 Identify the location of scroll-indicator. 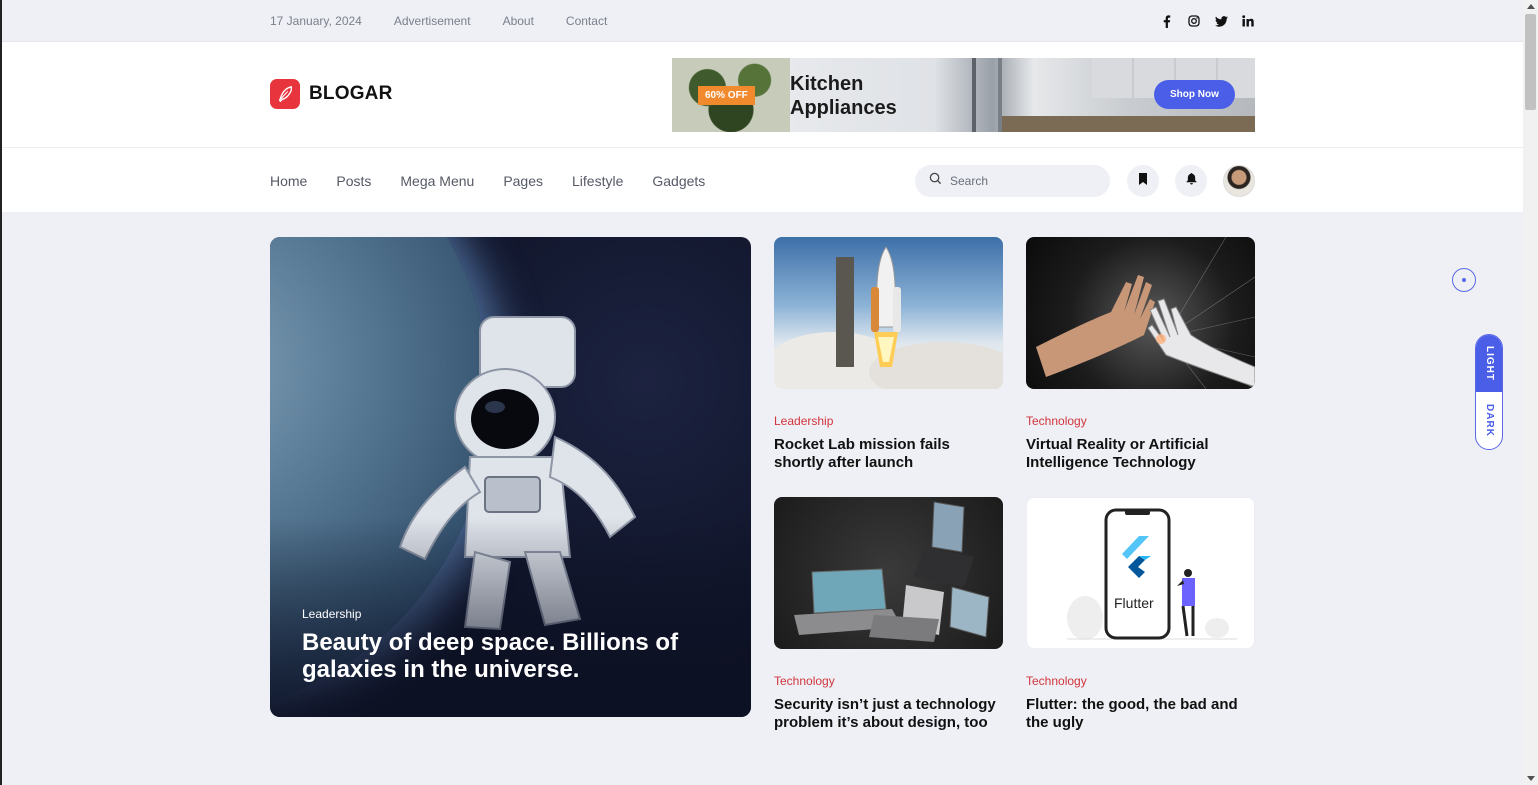
(1464, 280).